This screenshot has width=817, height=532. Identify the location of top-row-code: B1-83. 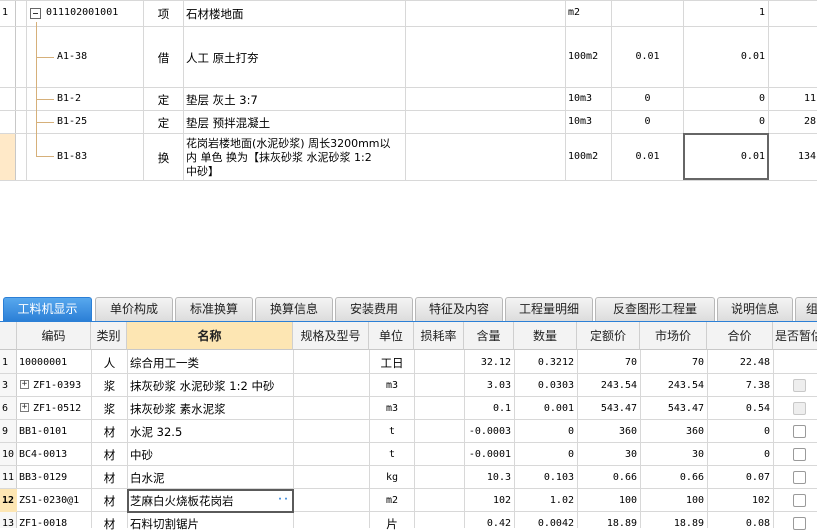
(99, 156).